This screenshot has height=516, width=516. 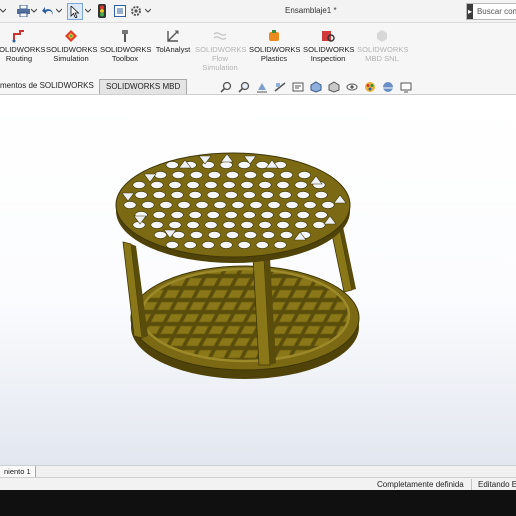 I want to click on gear-icon, so click(x=136, y=10).